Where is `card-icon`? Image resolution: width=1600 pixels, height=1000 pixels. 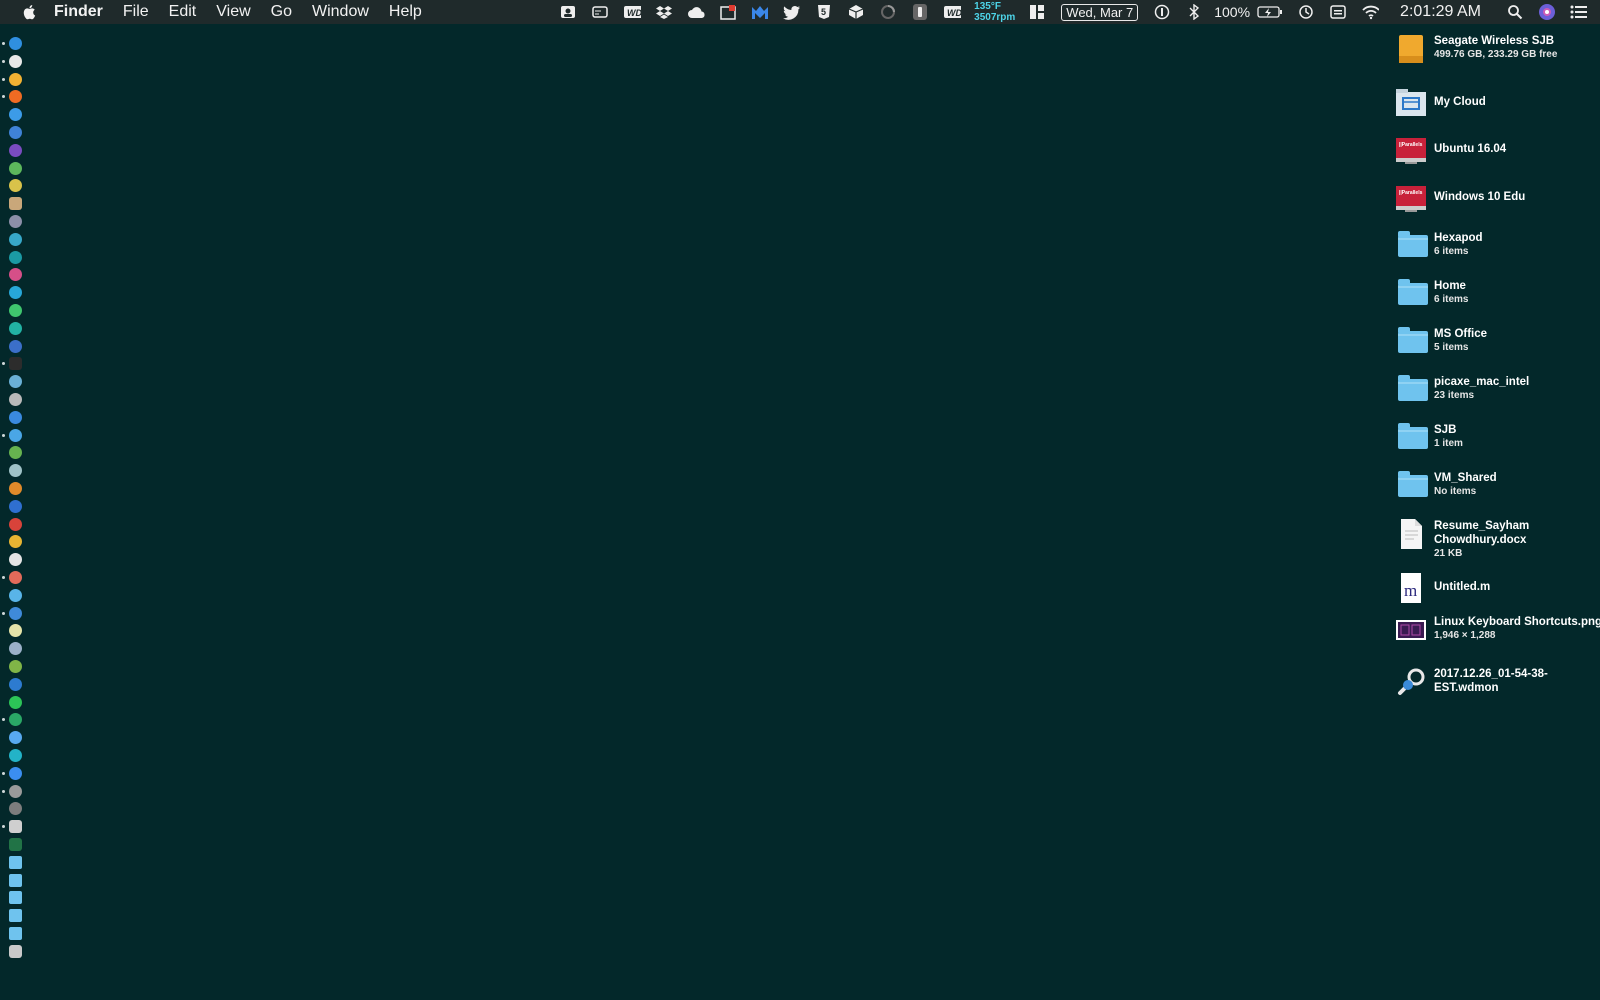 card-icon is located at coordinates (600, 12).